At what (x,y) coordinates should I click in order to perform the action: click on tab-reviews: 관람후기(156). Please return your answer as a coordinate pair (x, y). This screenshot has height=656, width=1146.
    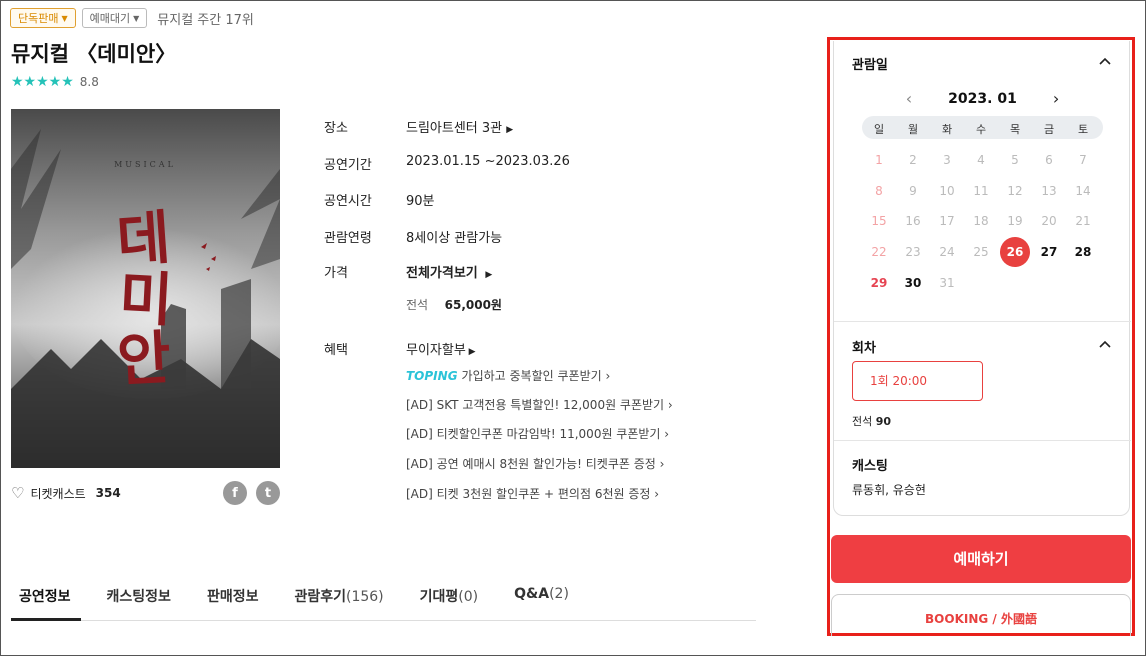
    Looking at the image, I should click on (338, 599).